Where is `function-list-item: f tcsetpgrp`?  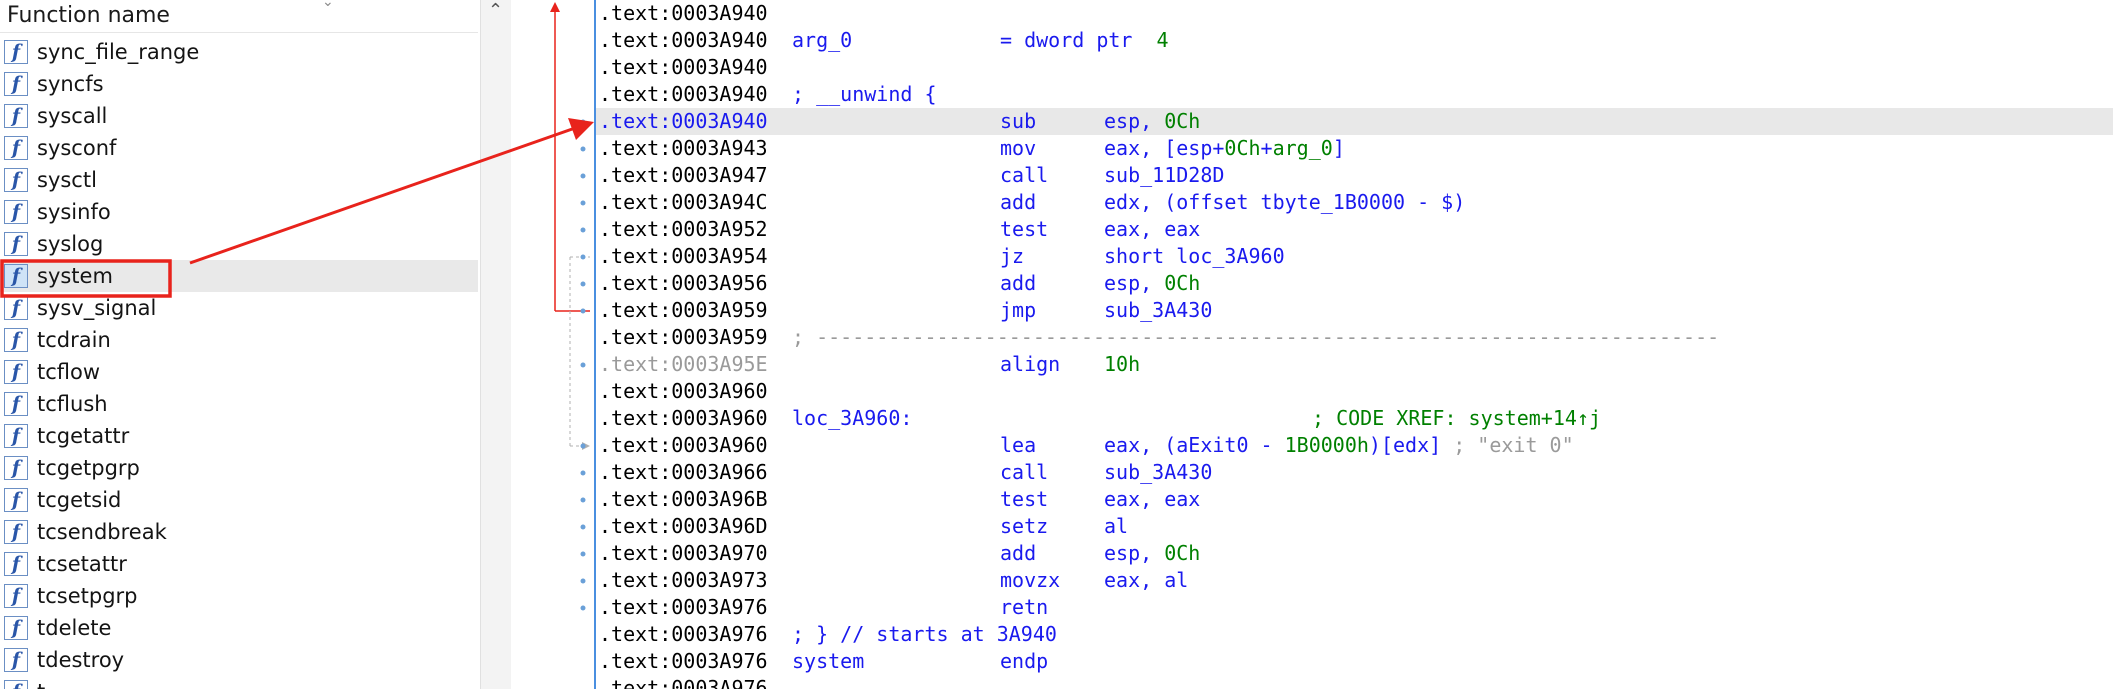 function-list-item: f tcsetpgrp is located at coordinates (239, 596).